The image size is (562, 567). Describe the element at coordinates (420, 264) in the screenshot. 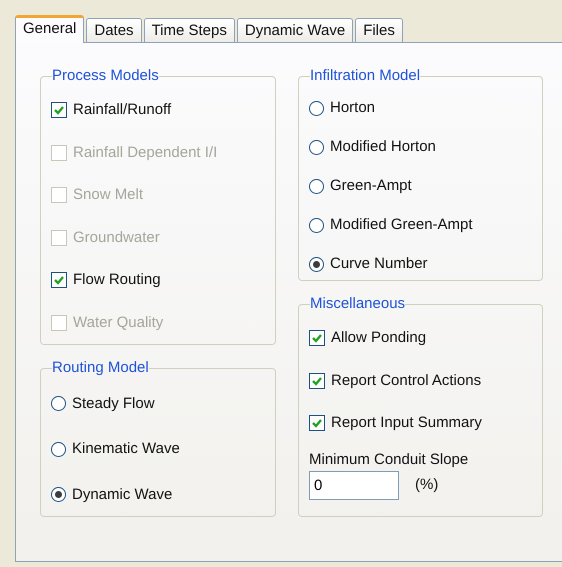

I see `radio-option: Curve Number` at that location.